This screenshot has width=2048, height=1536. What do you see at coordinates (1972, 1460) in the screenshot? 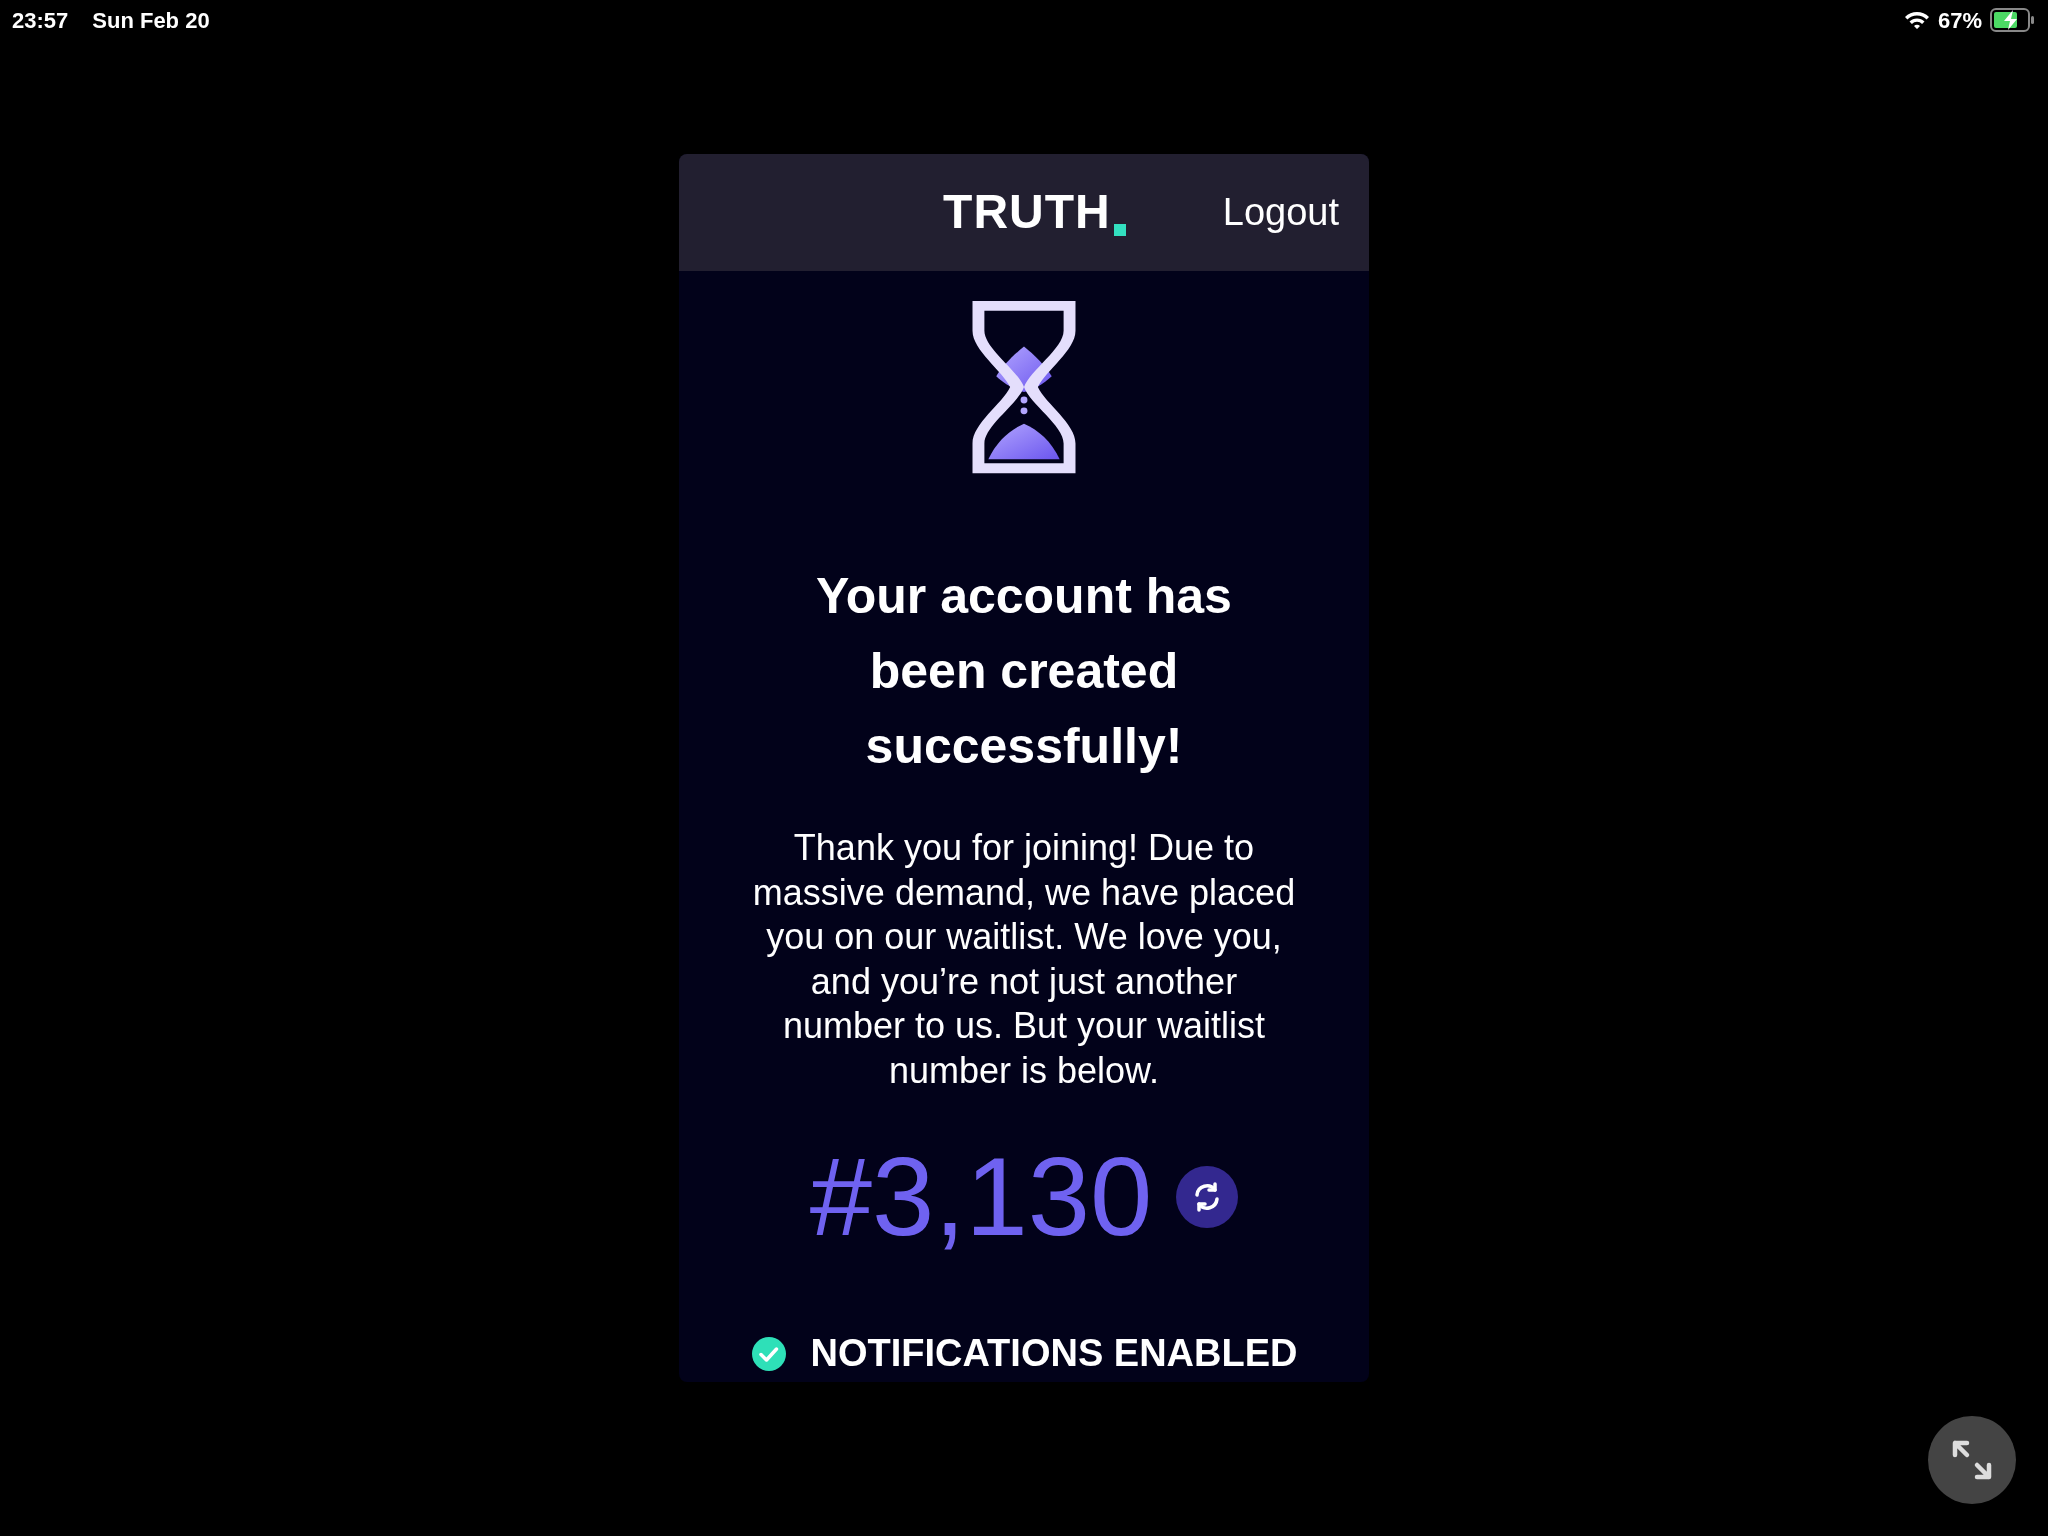
I see `expand-arrows-icon` at bounding box center [1972, 1460].